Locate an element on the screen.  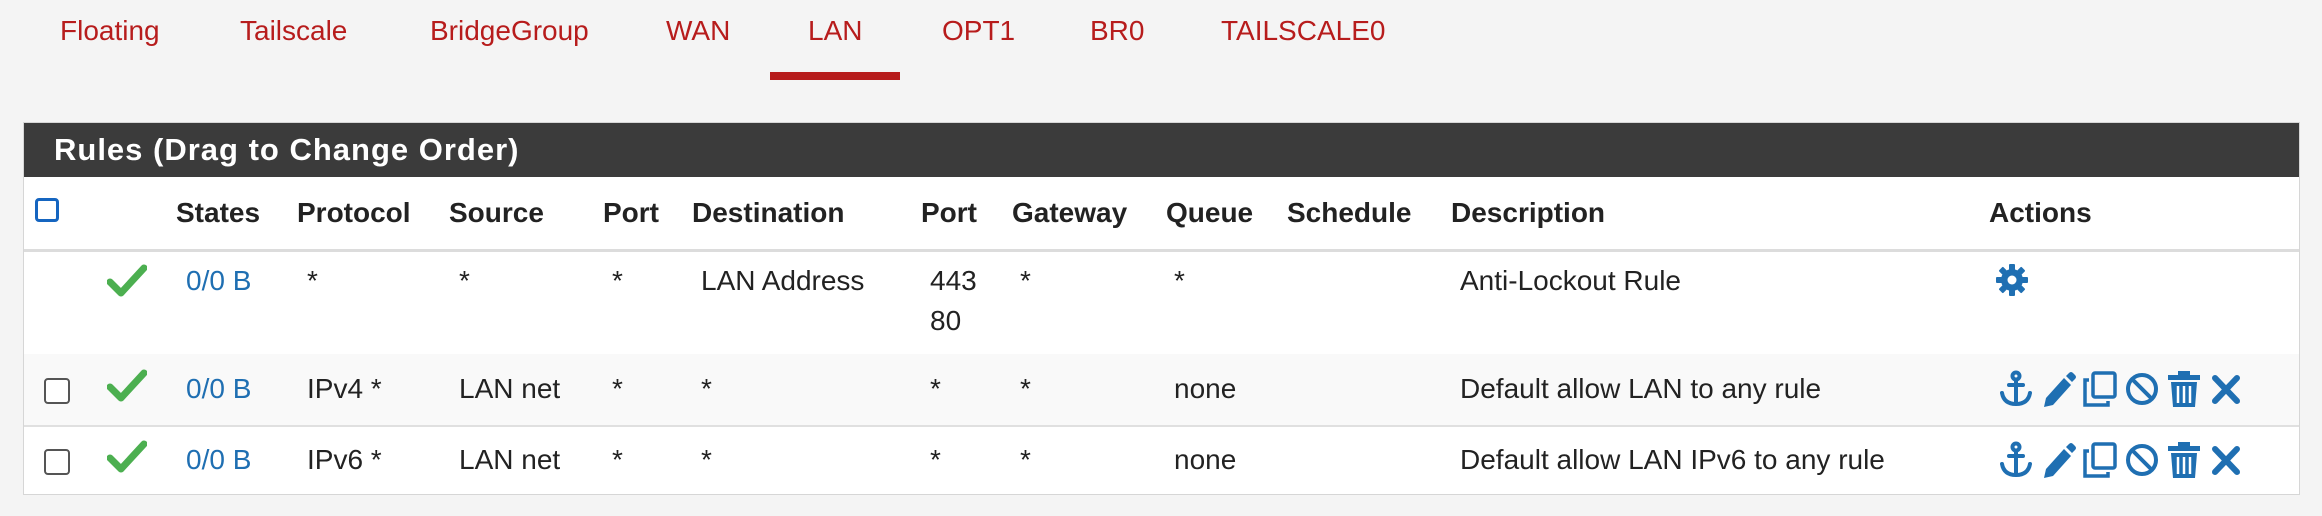
panel-title: Rules (Drag to Change Order) is located at coordinates (287, 149).